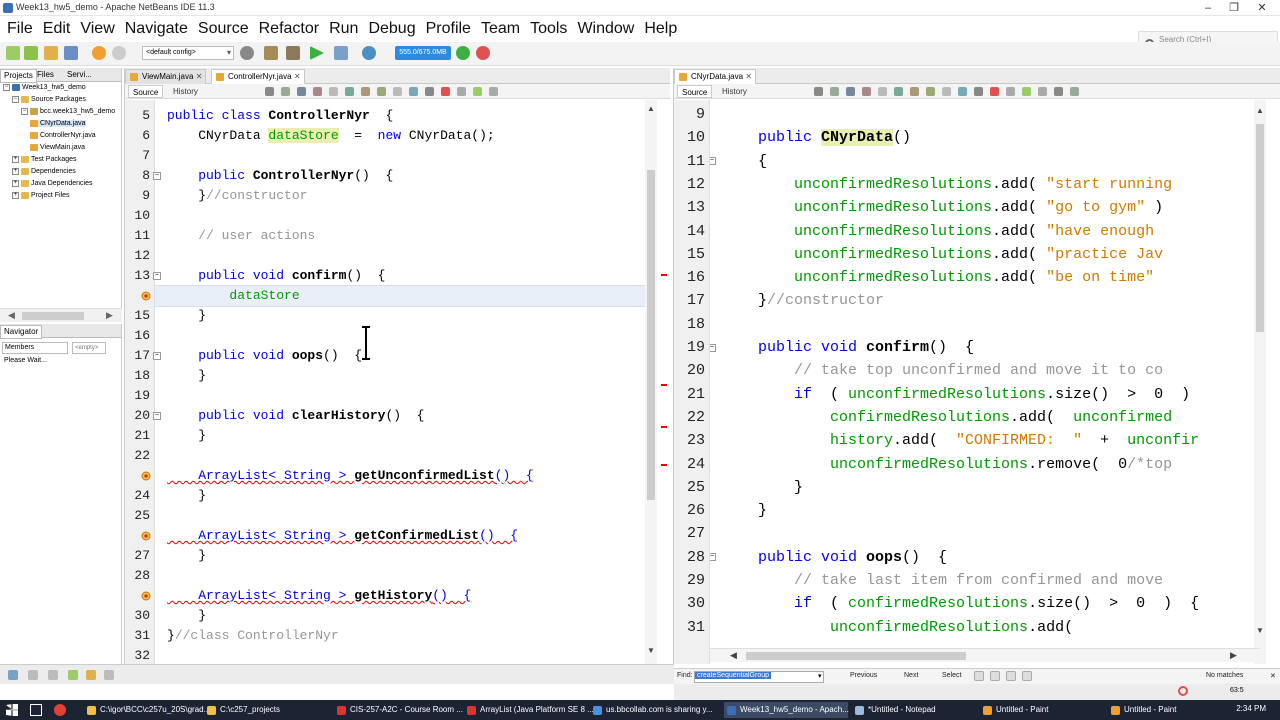 This screenshot has width=1280, height=720. Describe the element at coordinates (500, 29) in the screenshot. I see `menu-team: Team` at that location.